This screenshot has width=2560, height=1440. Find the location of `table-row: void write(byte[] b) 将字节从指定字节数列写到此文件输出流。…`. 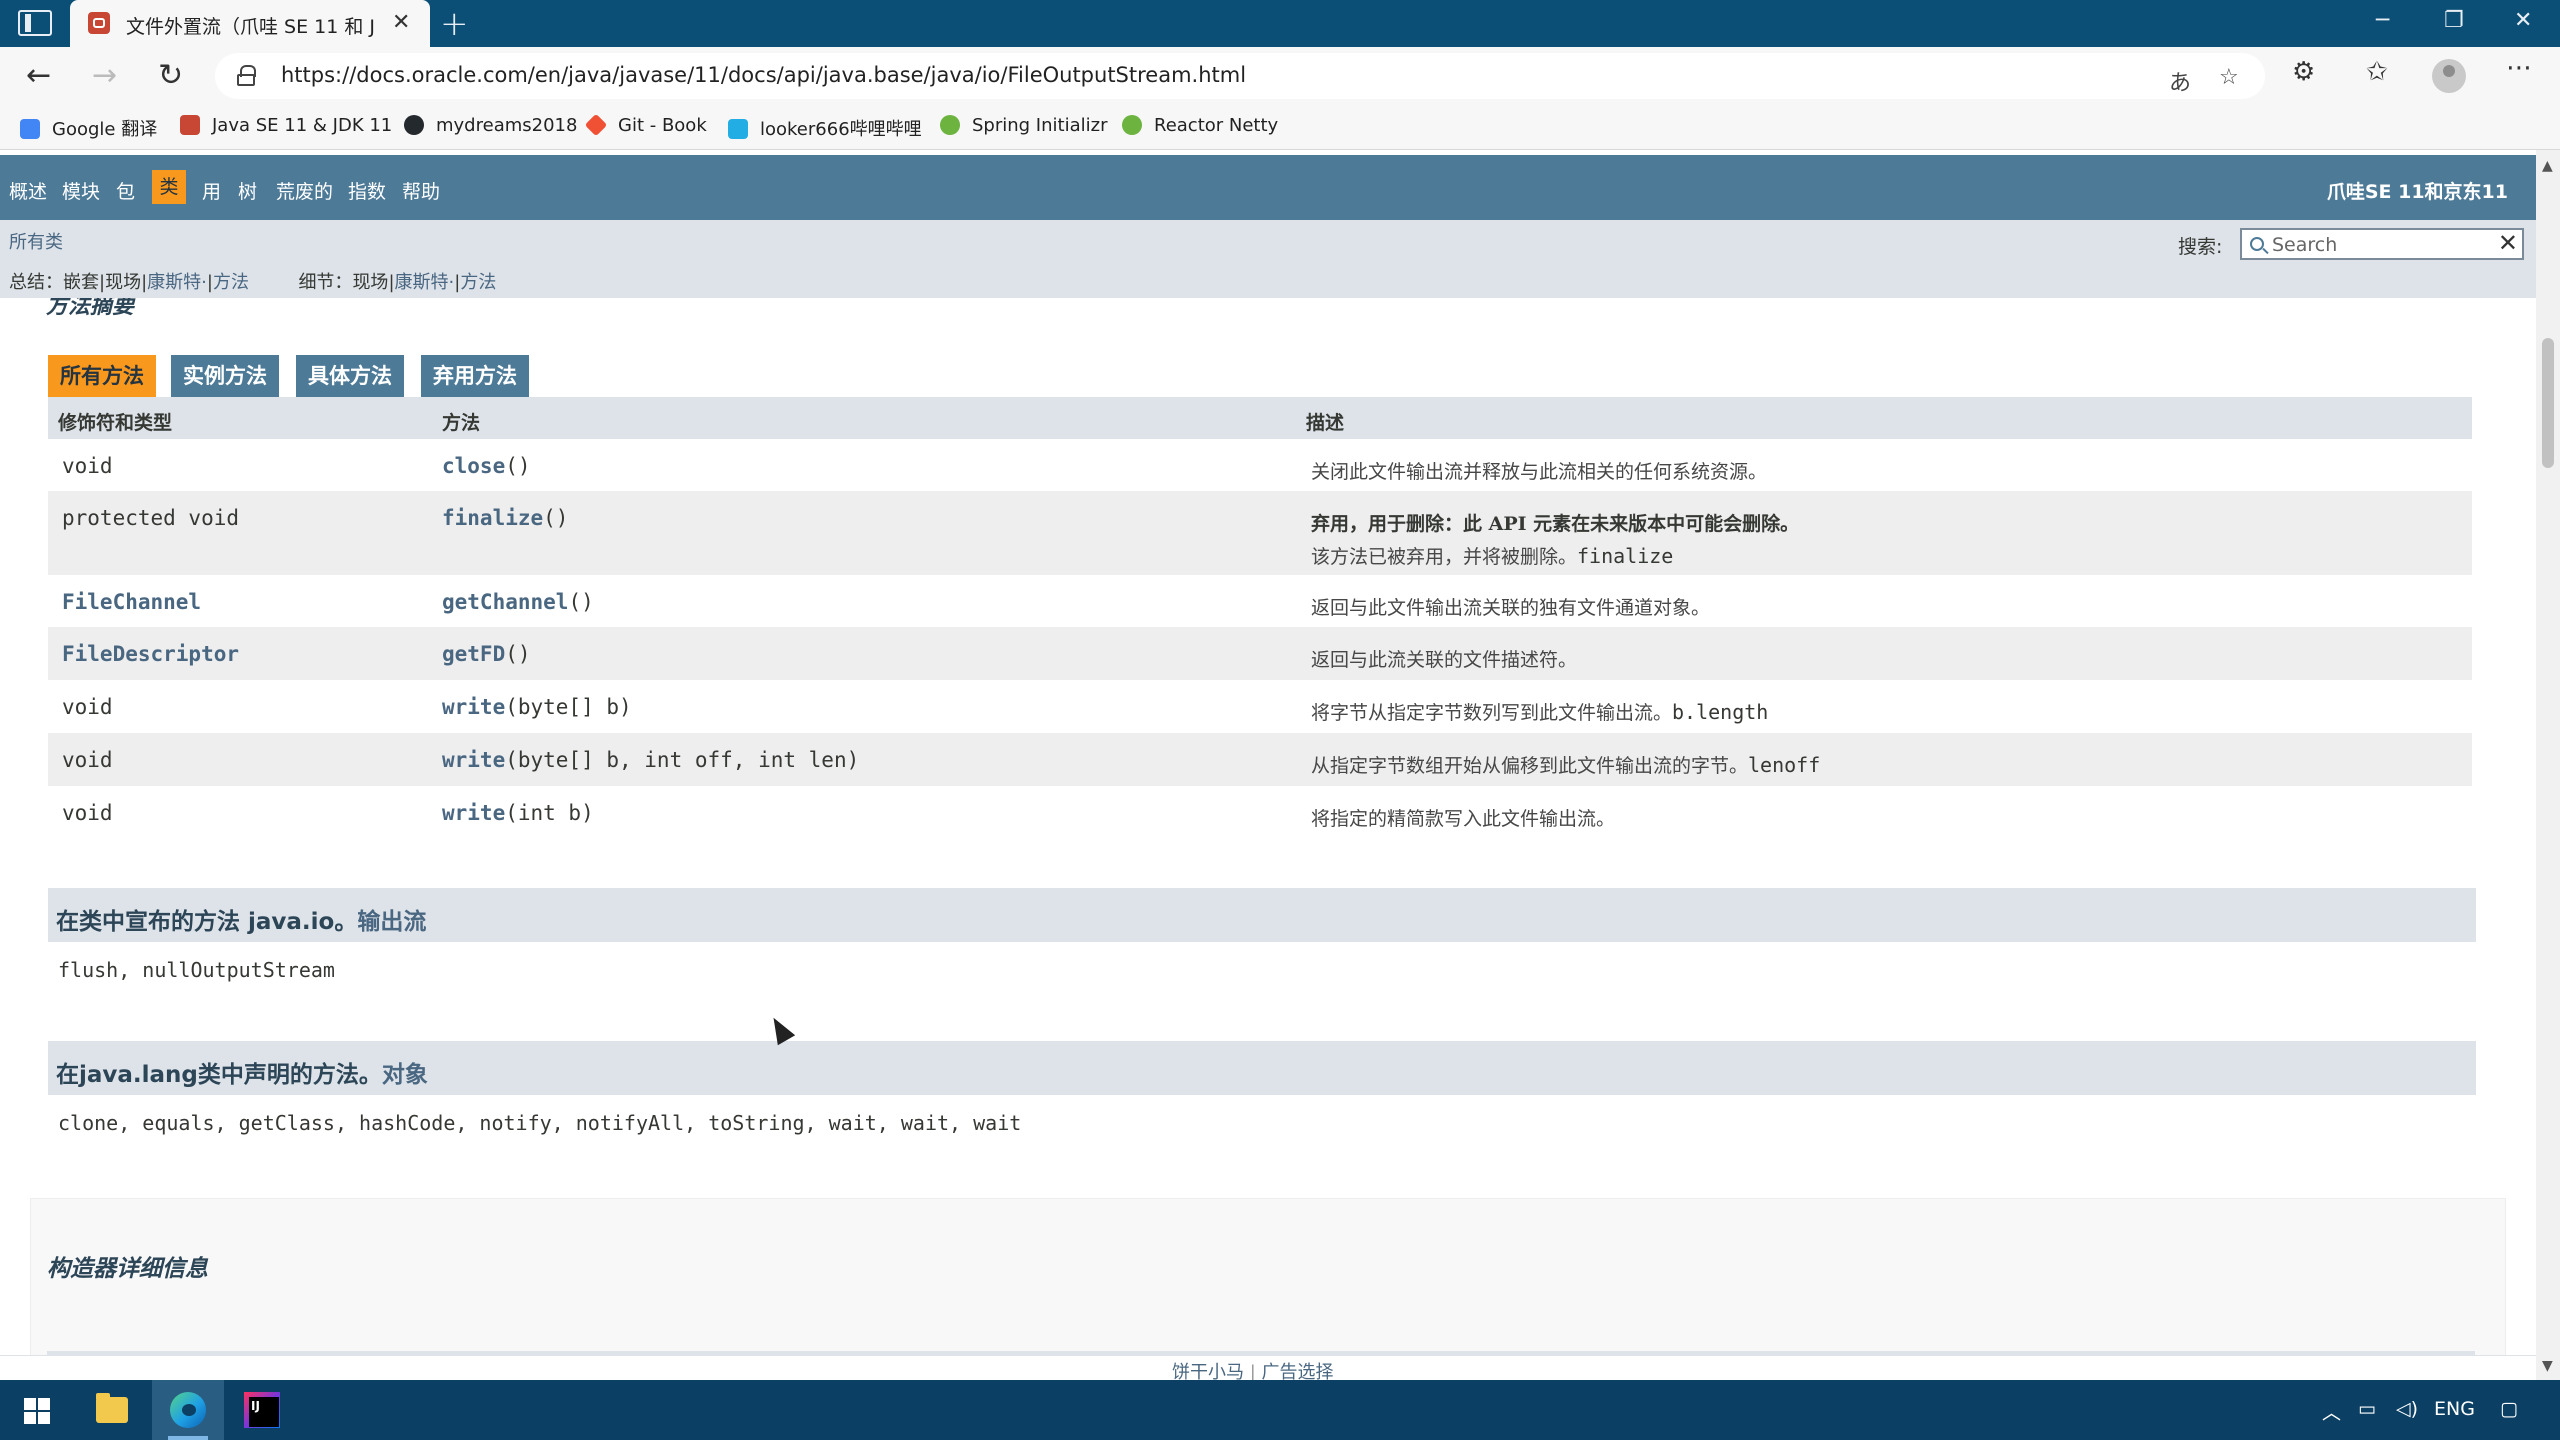

table-row: void write(byte[] b) 将字节从指定字节数列写到此文件输出流。… is located at coordinates (1260, 706).